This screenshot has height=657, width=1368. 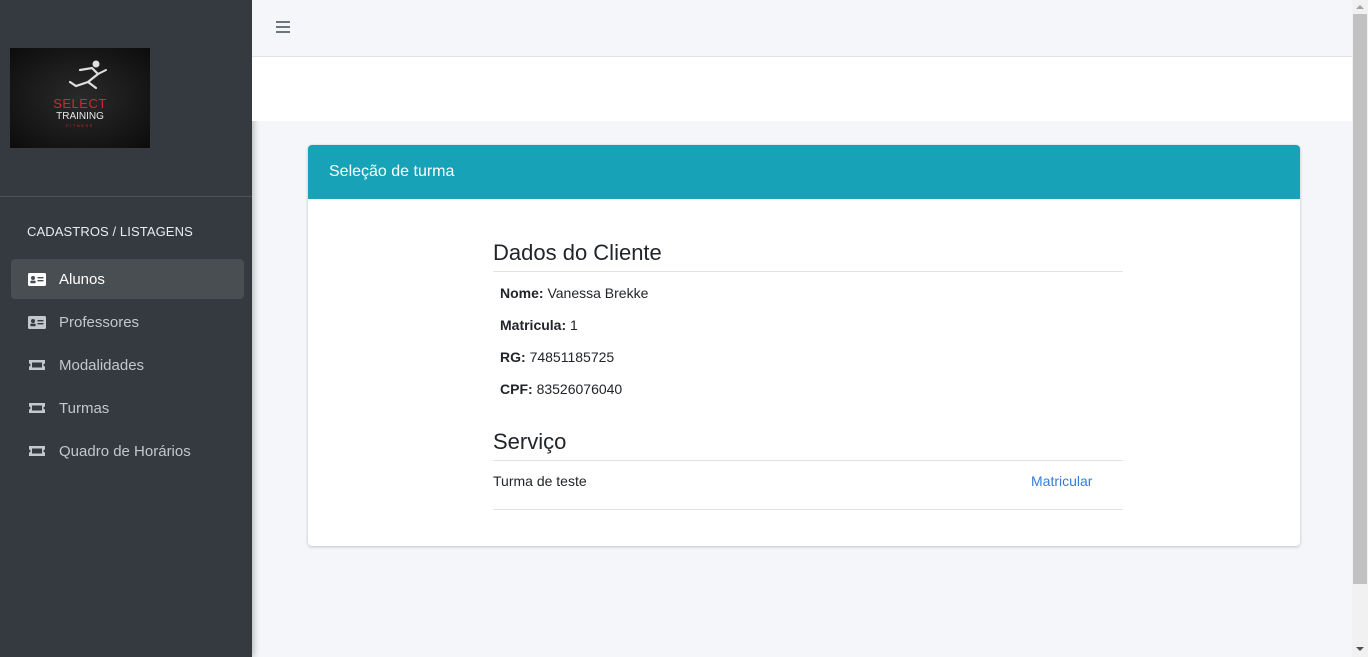 What do you see at coordinates (80, 103) in the screenshot?
I see `svg-text: SELECT` at bounding box center [80, 103].